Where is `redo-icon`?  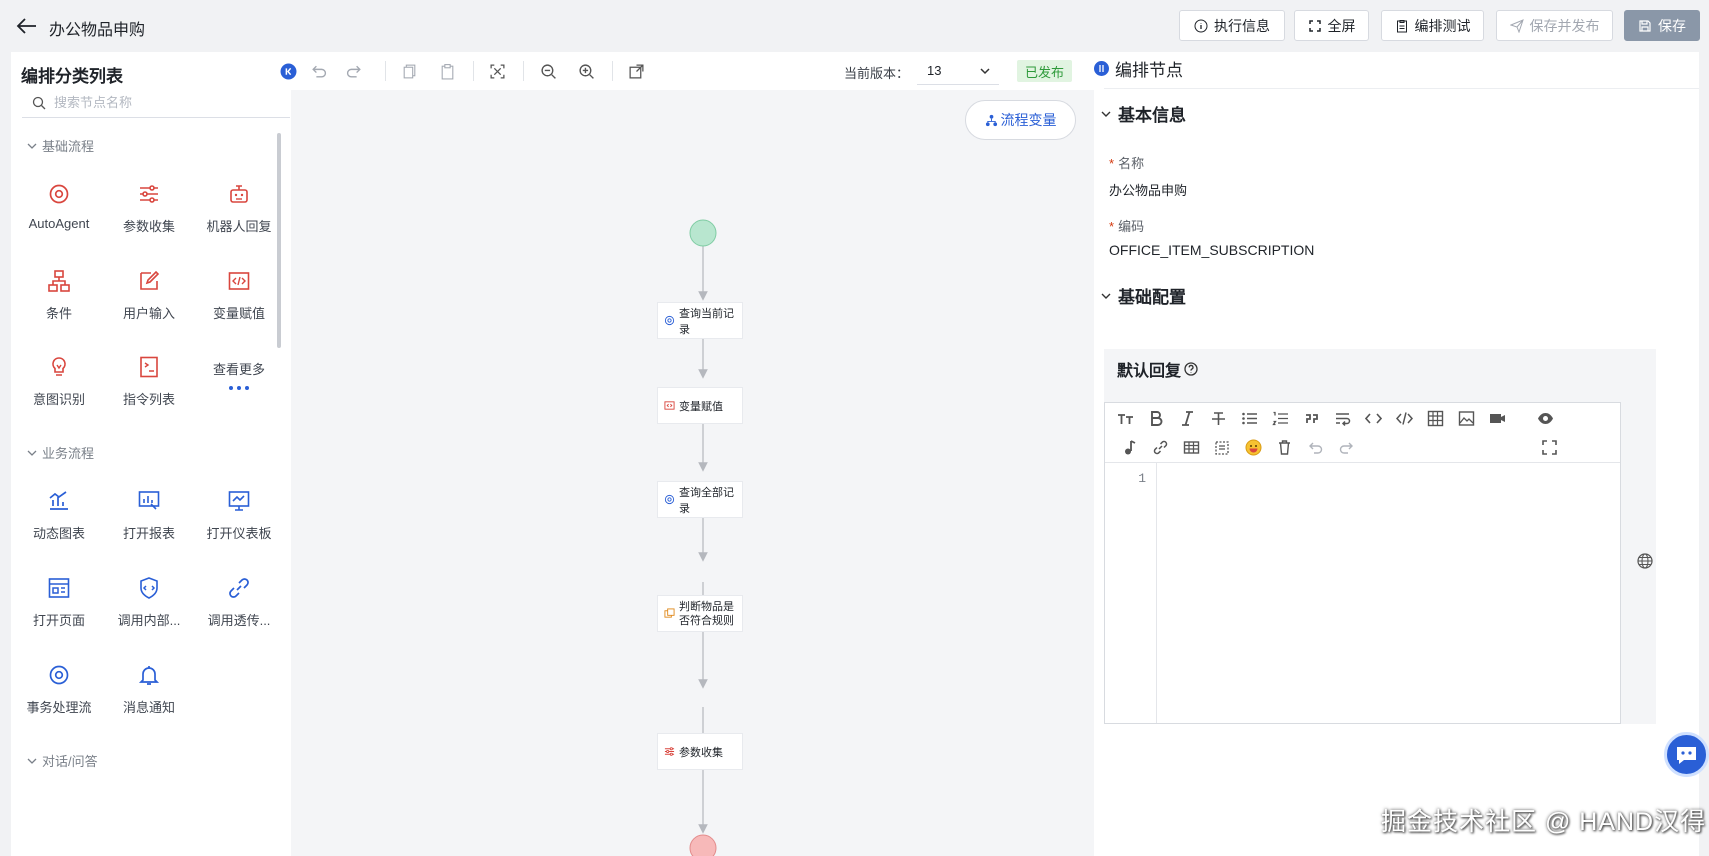 redo-icon is located at coordinates (1346, 448).